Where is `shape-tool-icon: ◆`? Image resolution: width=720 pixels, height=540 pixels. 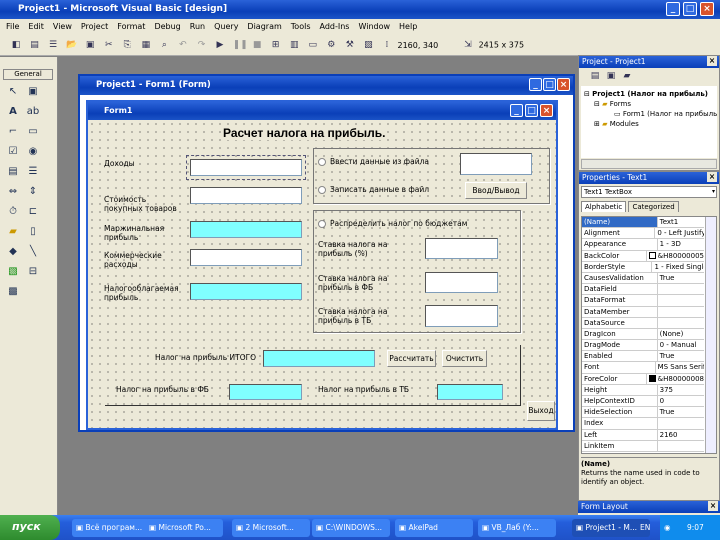
shape-tool-icon: ◆ is located at coordinates (13, 252).